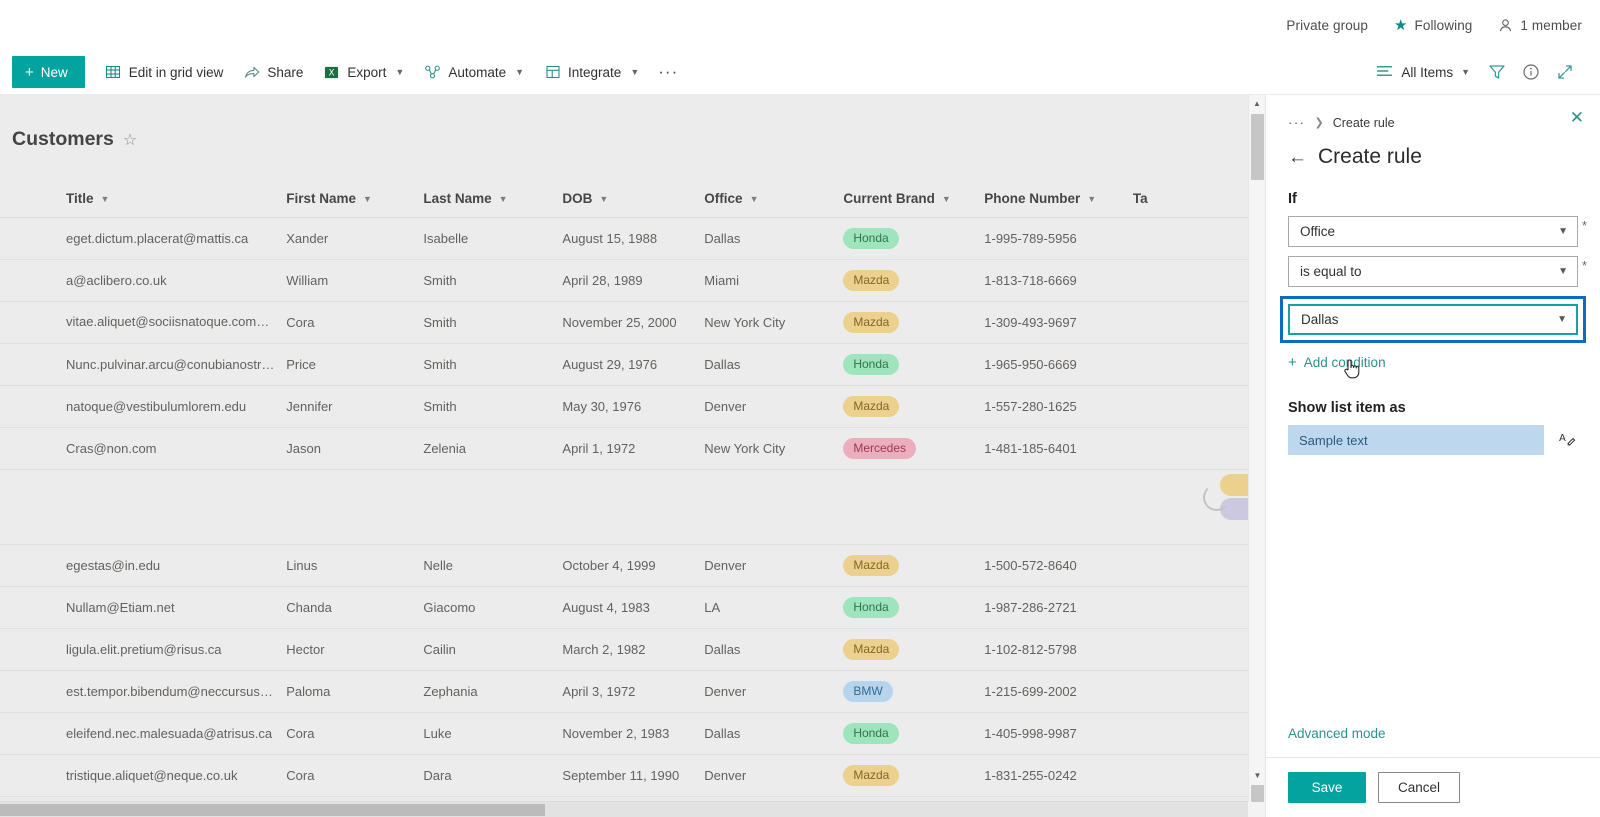 The image size is (1600, 817). What do you see at coordinates (1337, 733) in the screenshot?
I see `advanced-mode-link: Advanced mode` at bounding box center [1337, 733].